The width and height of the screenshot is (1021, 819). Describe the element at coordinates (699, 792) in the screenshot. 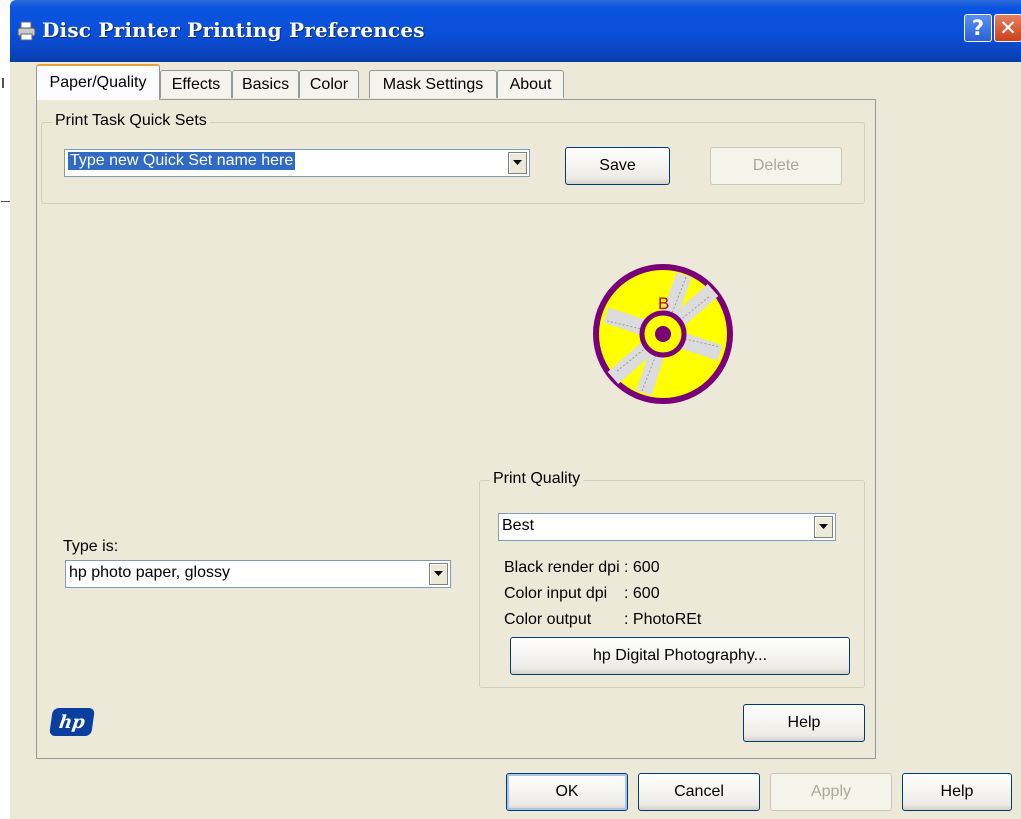

I see `cancel-button: Cancel` at that location.